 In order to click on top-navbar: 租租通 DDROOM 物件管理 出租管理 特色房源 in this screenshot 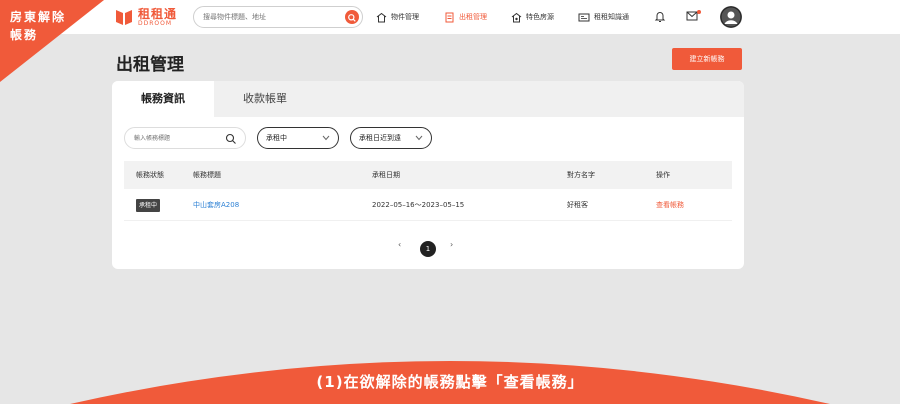, I will do `click(450, 17)`.